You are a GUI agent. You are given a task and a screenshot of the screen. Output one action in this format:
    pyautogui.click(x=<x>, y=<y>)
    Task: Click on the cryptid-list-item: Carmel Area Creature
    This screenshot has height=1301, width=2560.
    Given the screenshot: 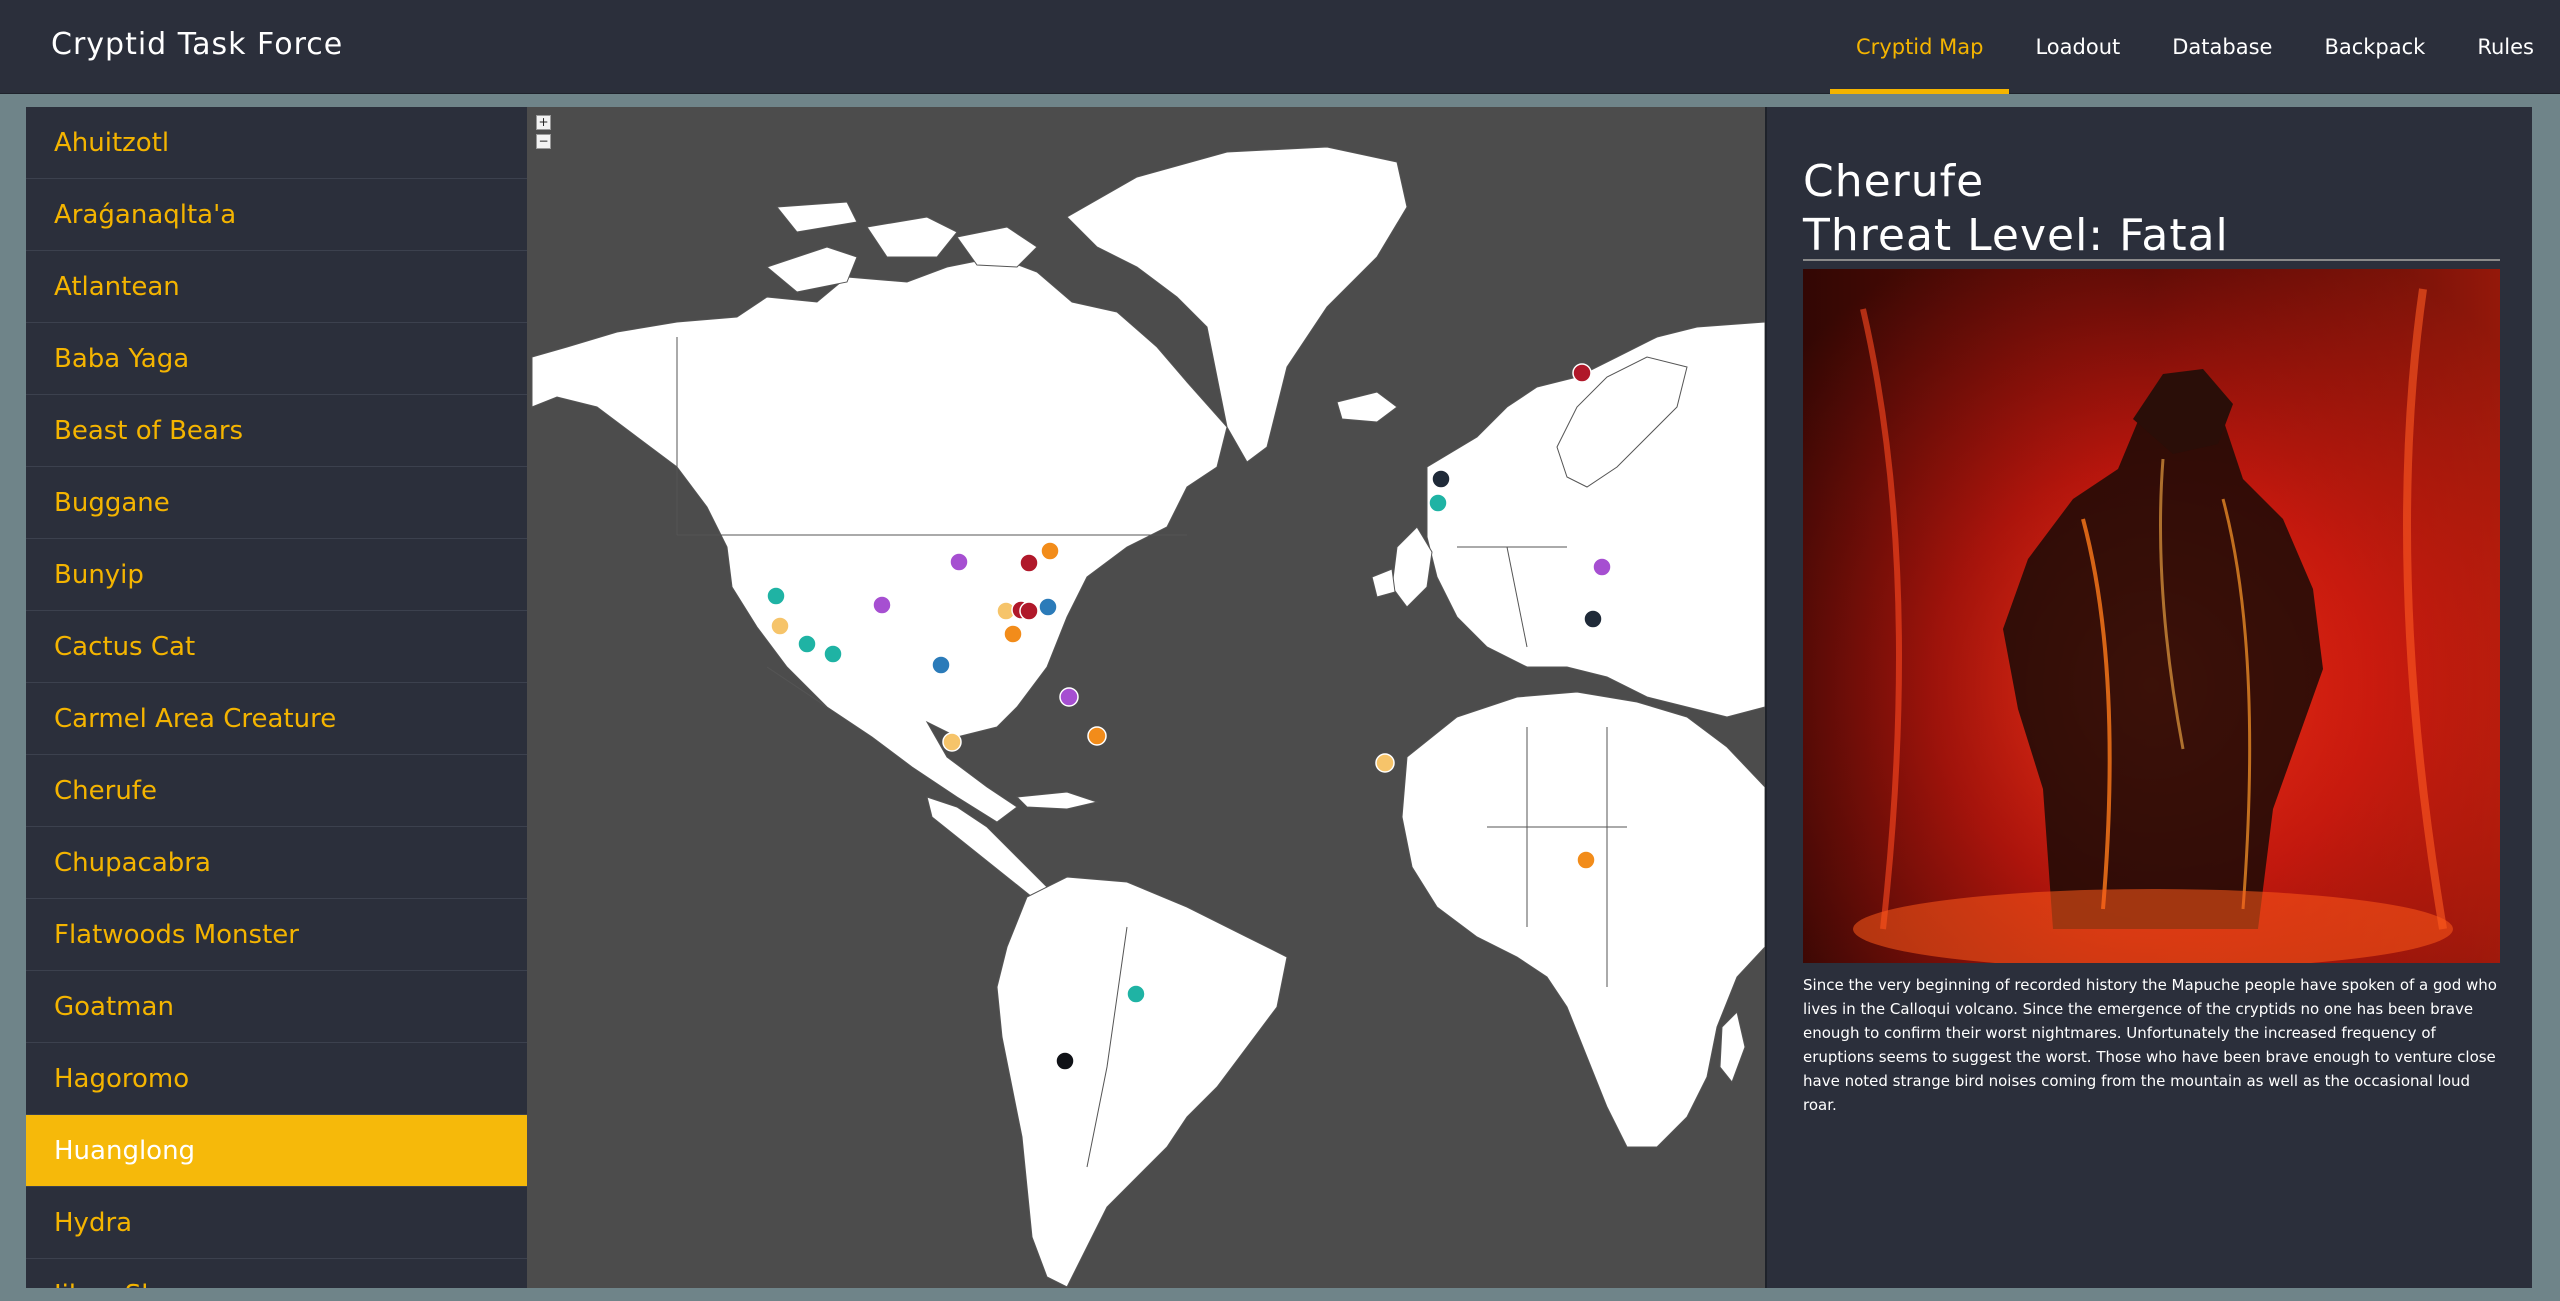 What is the action you would take?
    pyautogui.click(x=276, y=719)
    